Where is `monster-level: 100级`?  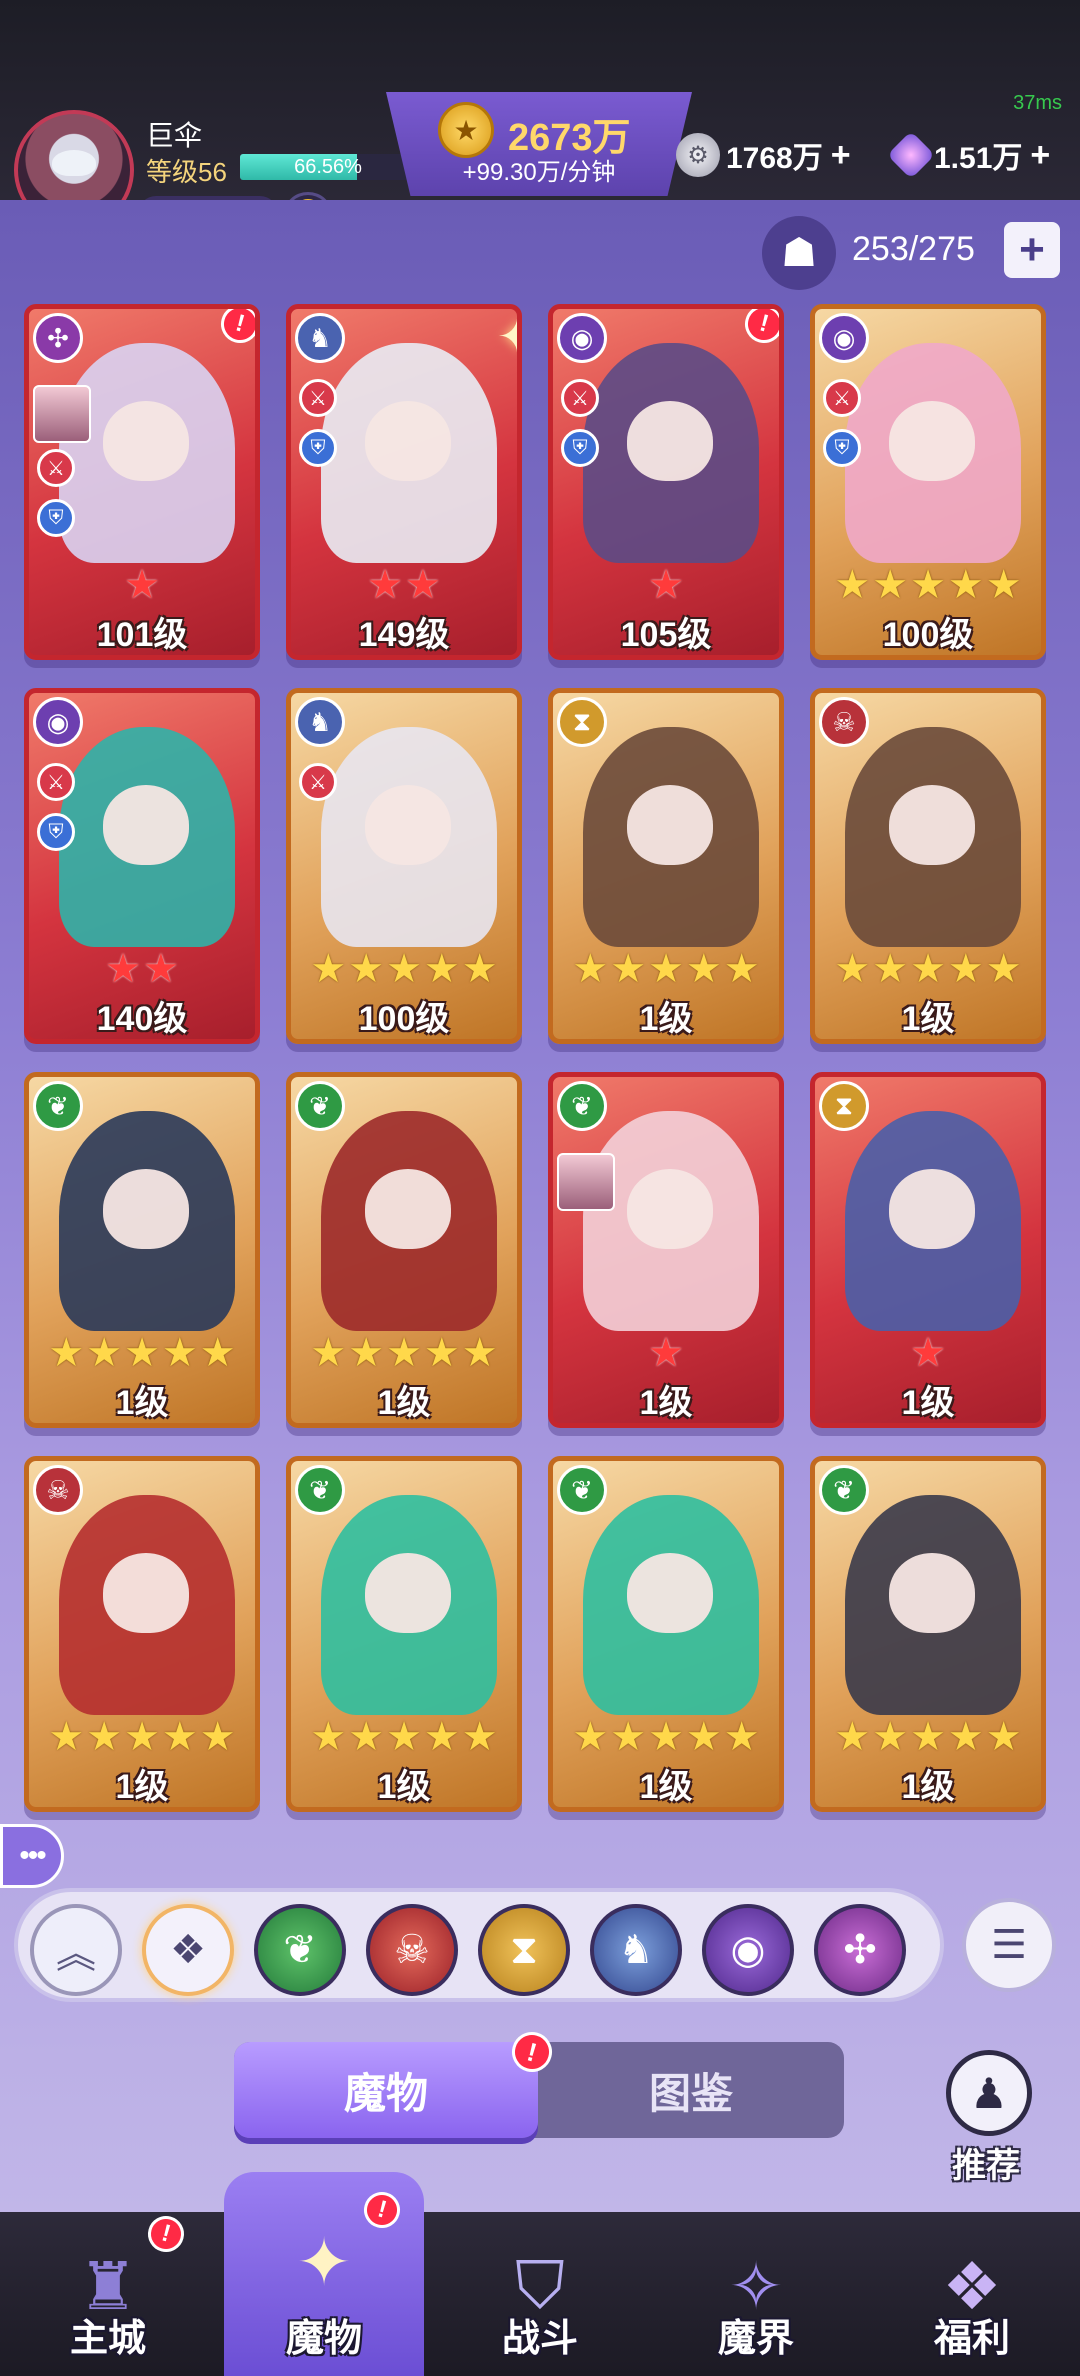
monster-level: 100级 is located at coordinates (404, 1019).